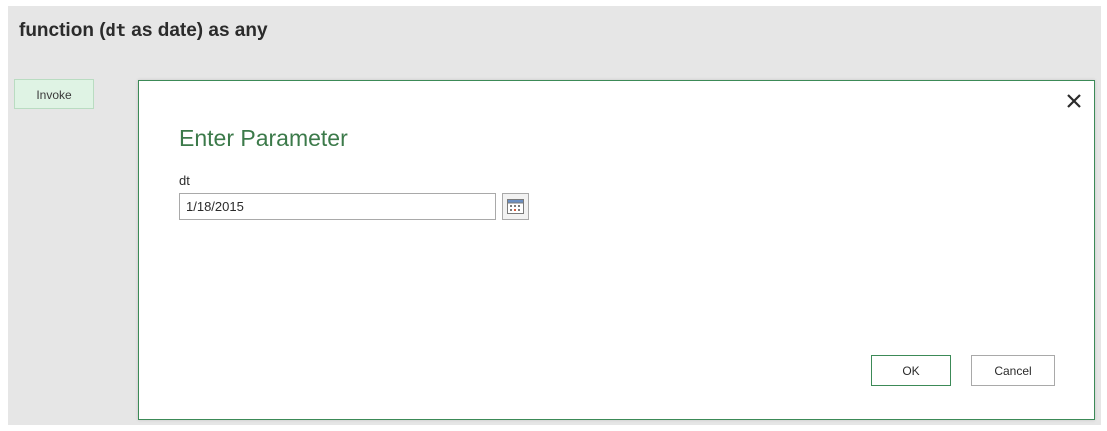 Image resolution: width=1107 pixels, height=431 pixels. Describe the element at coordinates (1013, 370) in the screenshot. I see `cancel-button: Cancel` at that location.